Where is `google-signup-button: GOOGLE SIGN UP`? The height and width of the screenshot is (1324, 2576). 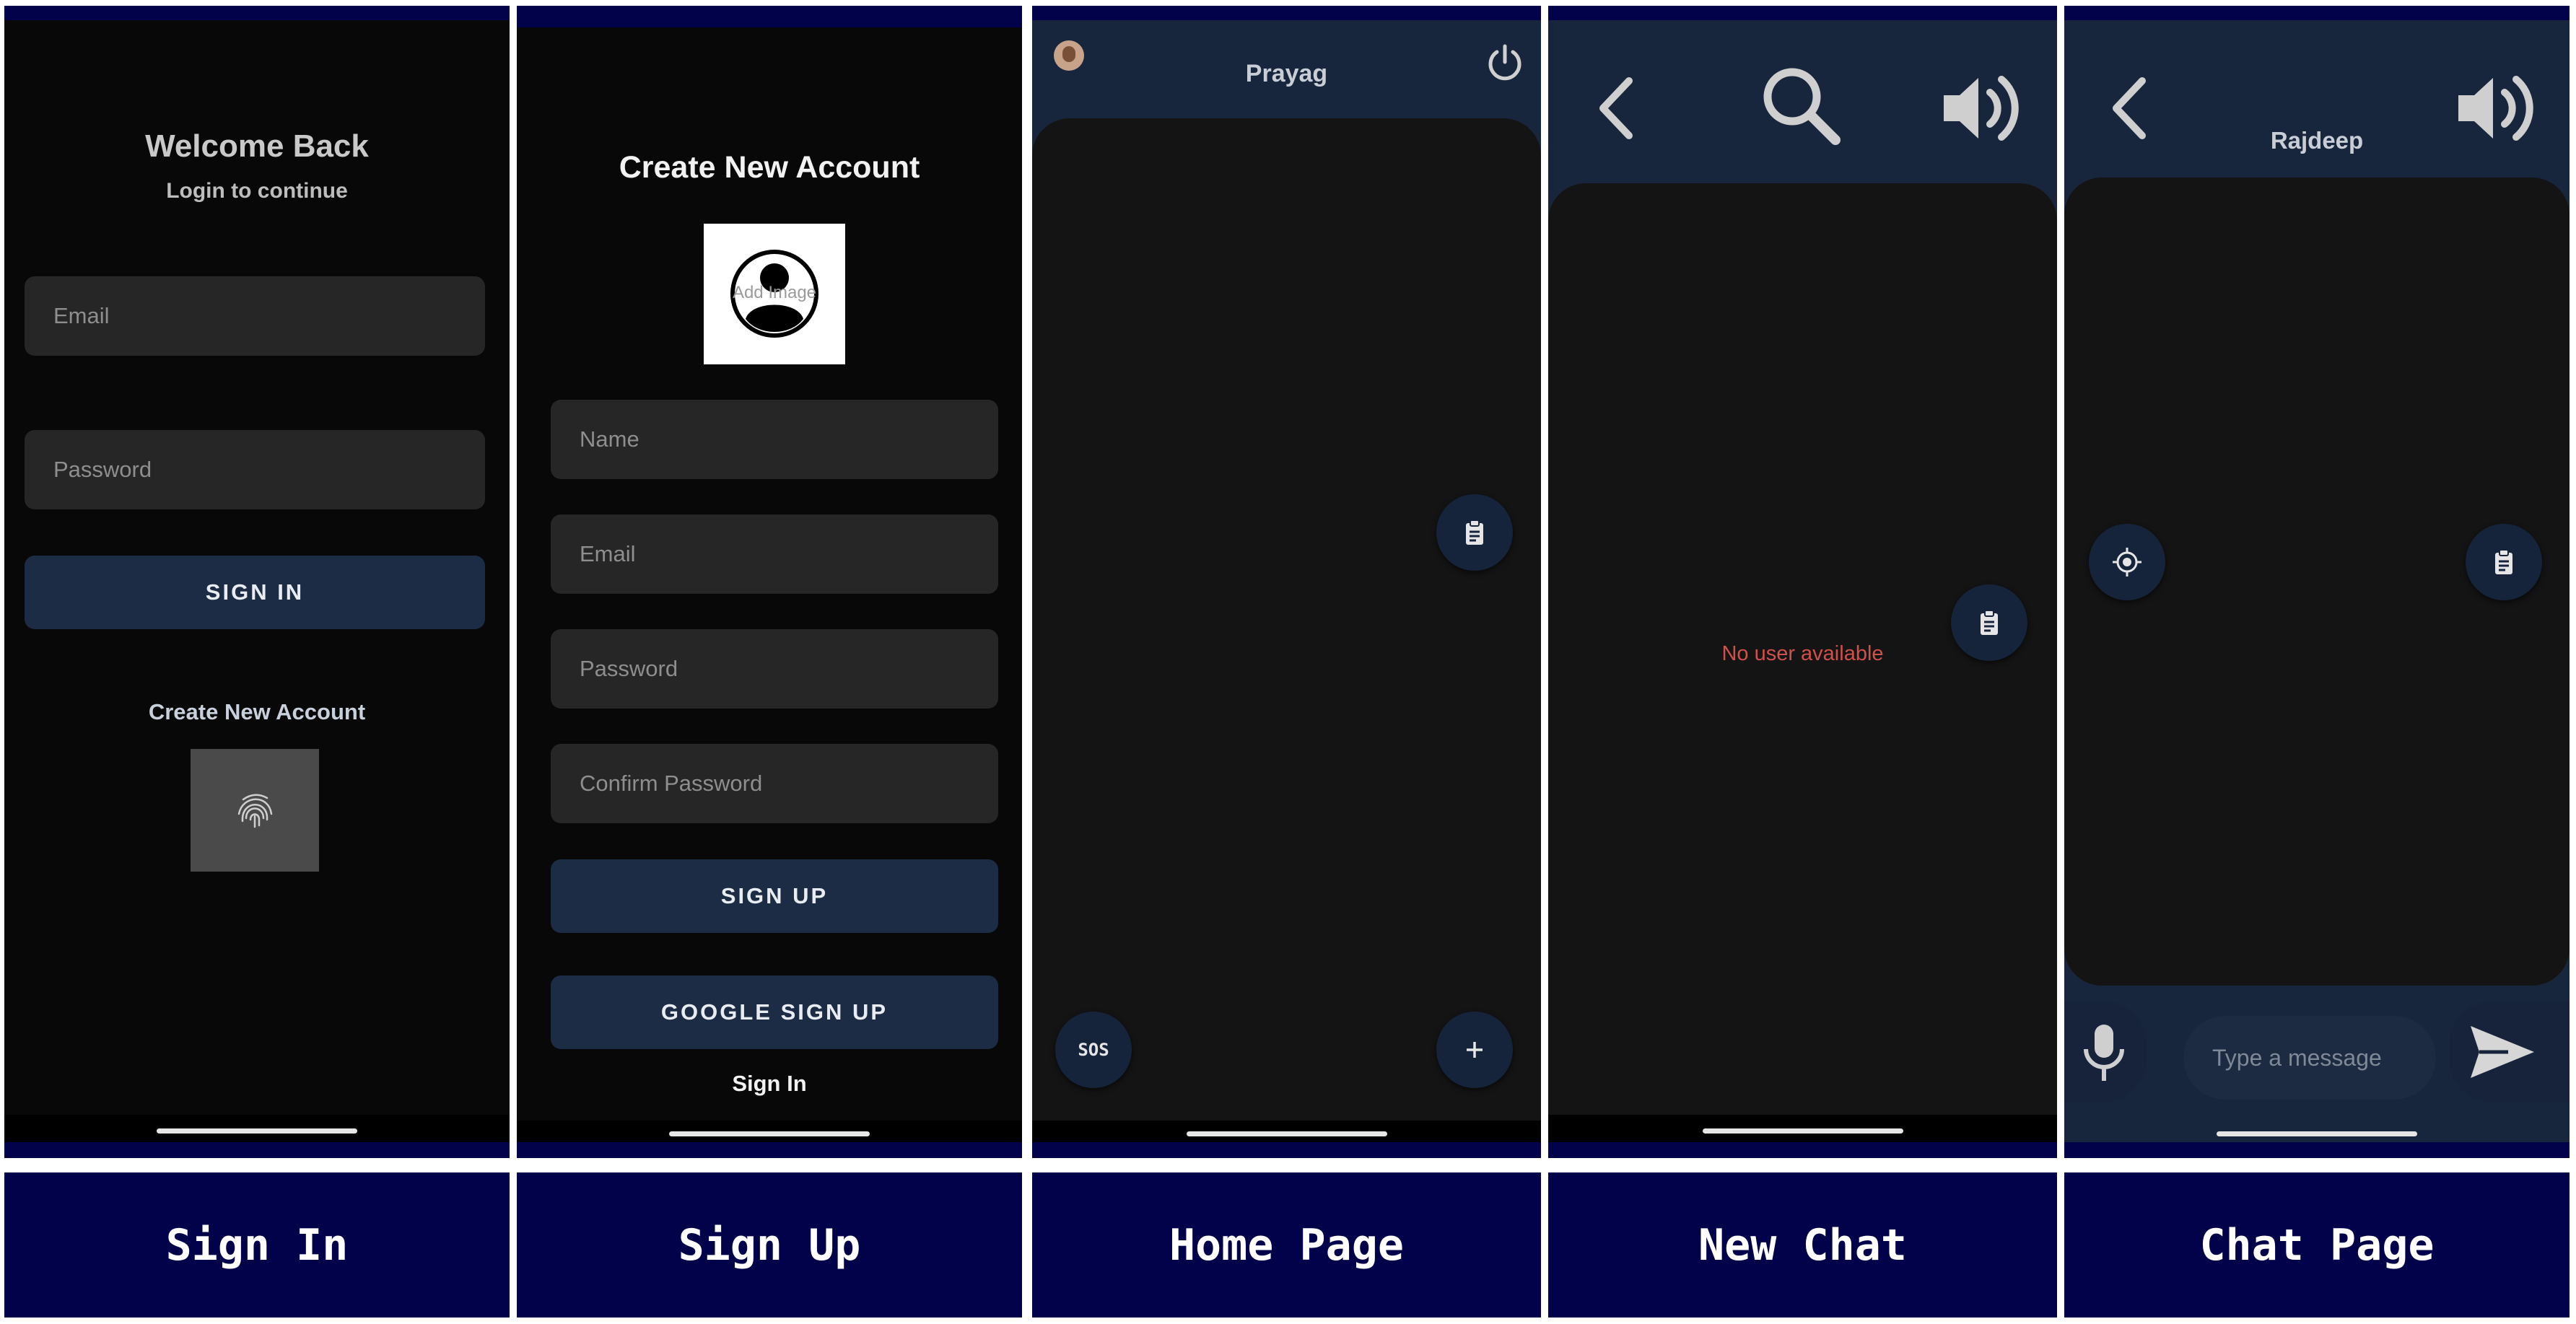
google-signup-button: GOOGLE SIGN UP is located at coordinates (774, 1012).